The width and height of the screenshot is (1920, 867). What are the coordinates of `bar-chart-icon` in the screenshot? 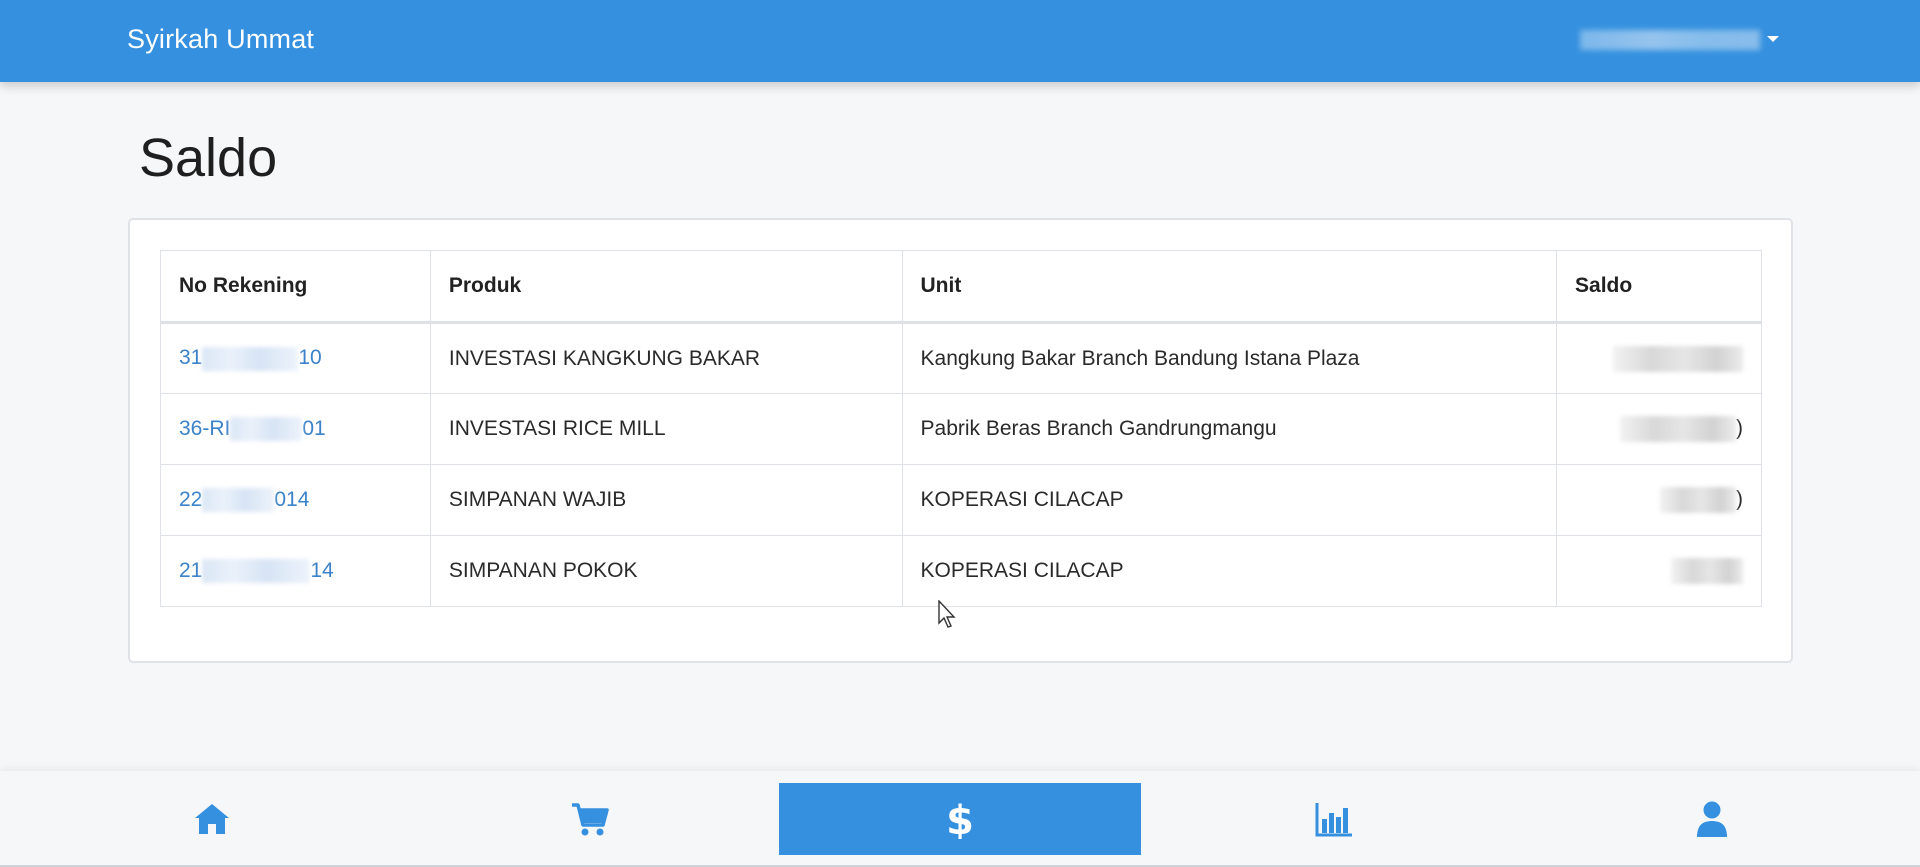 It's located at (1333, 820).